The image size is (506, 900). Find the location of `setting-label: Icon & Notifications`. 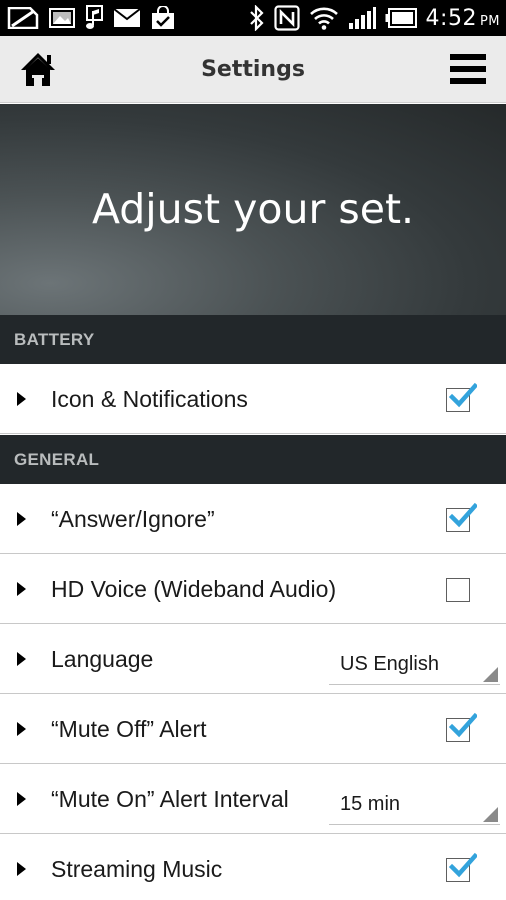

setting-label: Icon & Notifications is located at coordinates (149, 399).